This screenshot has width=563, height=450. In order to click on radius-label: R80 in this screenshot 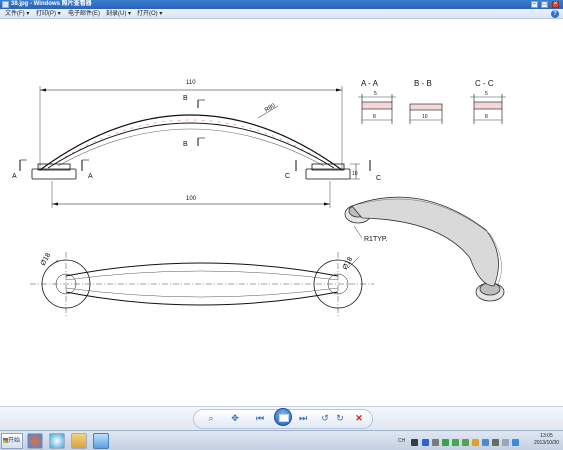, I will do `click(270, 108)`.